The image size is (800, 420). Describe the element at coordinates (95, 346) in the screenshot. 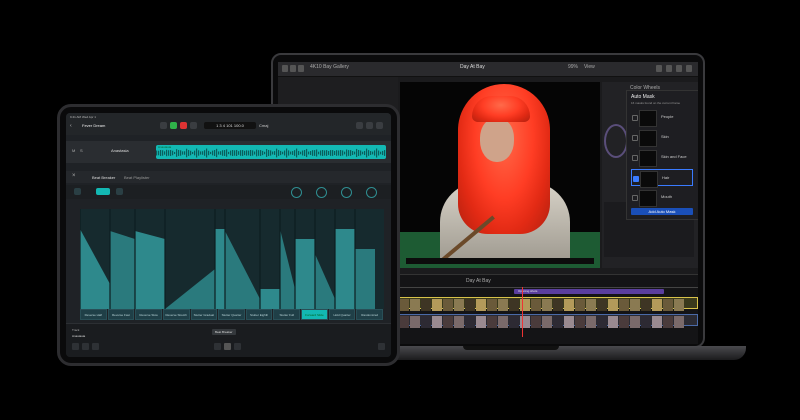

I see `trash-icon` at that location.